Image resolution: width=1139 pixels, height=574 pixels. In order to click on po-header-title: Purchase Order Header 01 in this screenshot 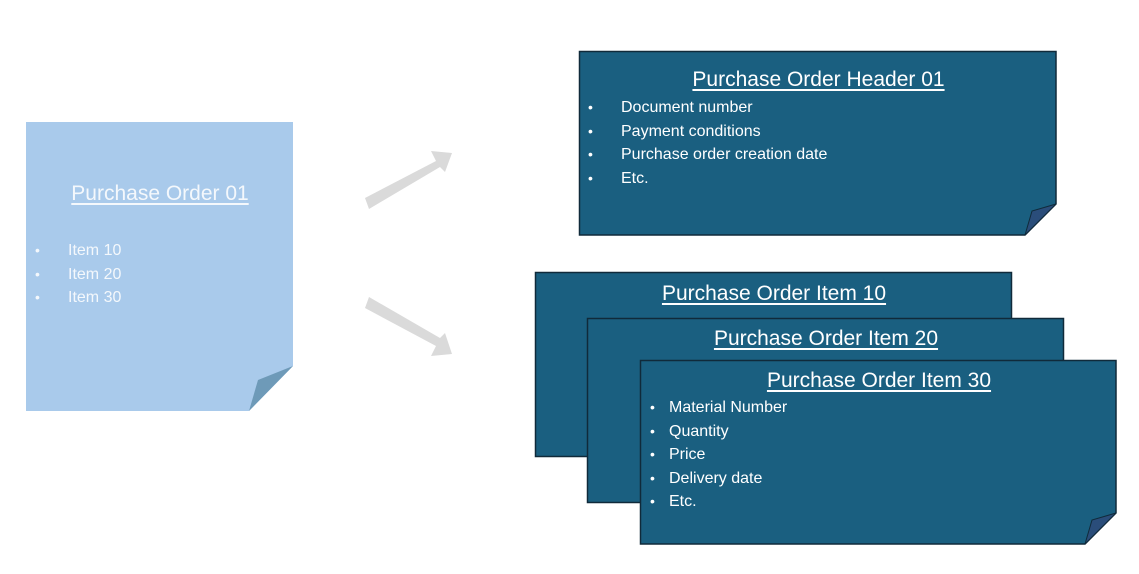, I will do `click(818, 79)`.